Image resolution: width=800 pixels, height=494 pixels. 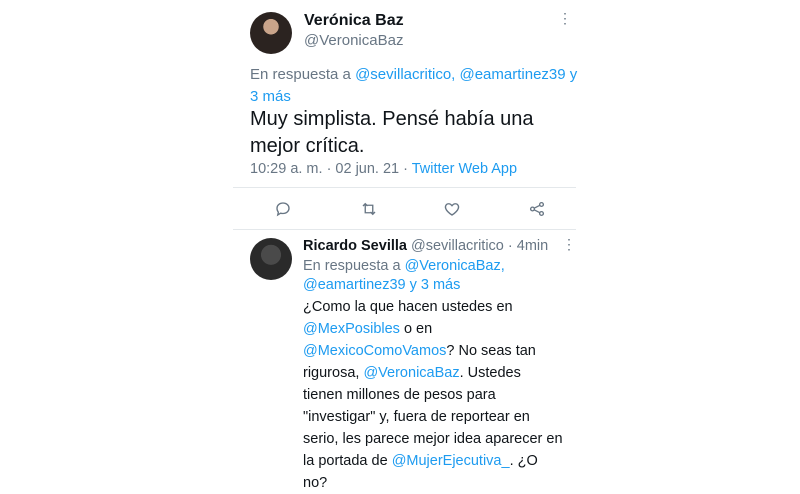 What do you see at coordinates (451, 461) in the screenshot?
I see `mention-mujerejecutiva: @MujerEjecutiva_` at bounding box center [451, 461].